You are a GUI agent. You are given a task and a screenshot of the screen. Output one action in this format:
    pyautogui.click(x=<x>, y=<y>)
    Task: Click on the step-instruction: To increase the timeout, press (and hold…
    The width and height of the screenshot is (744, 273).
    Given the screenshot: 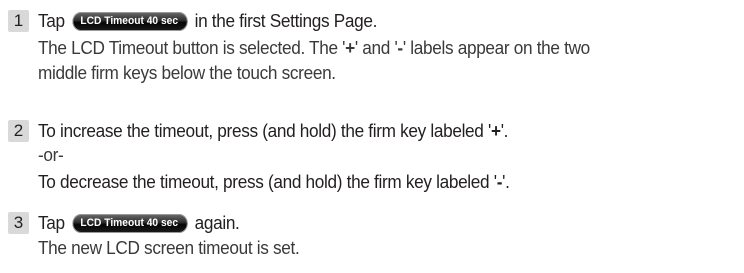 What is the action you would take?
    pyautogui.click(x=273, y=131)
    